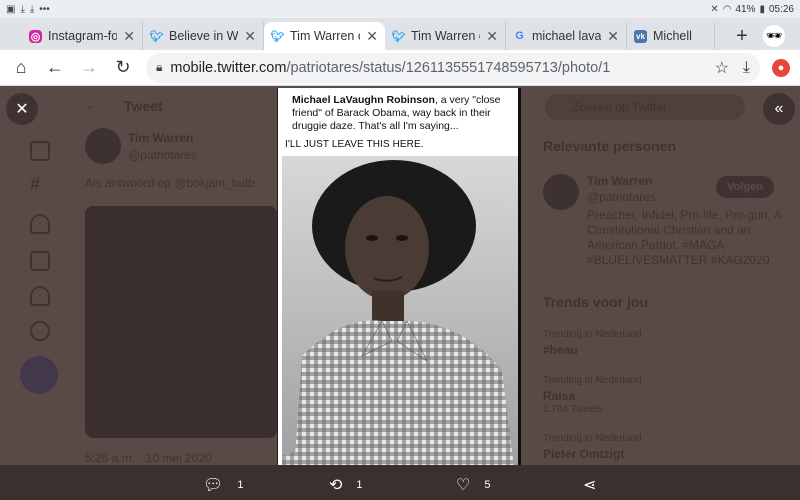 The height and width of the screenshot is (500, 800). I want to click on clock: 05:26, so click(781, 9).